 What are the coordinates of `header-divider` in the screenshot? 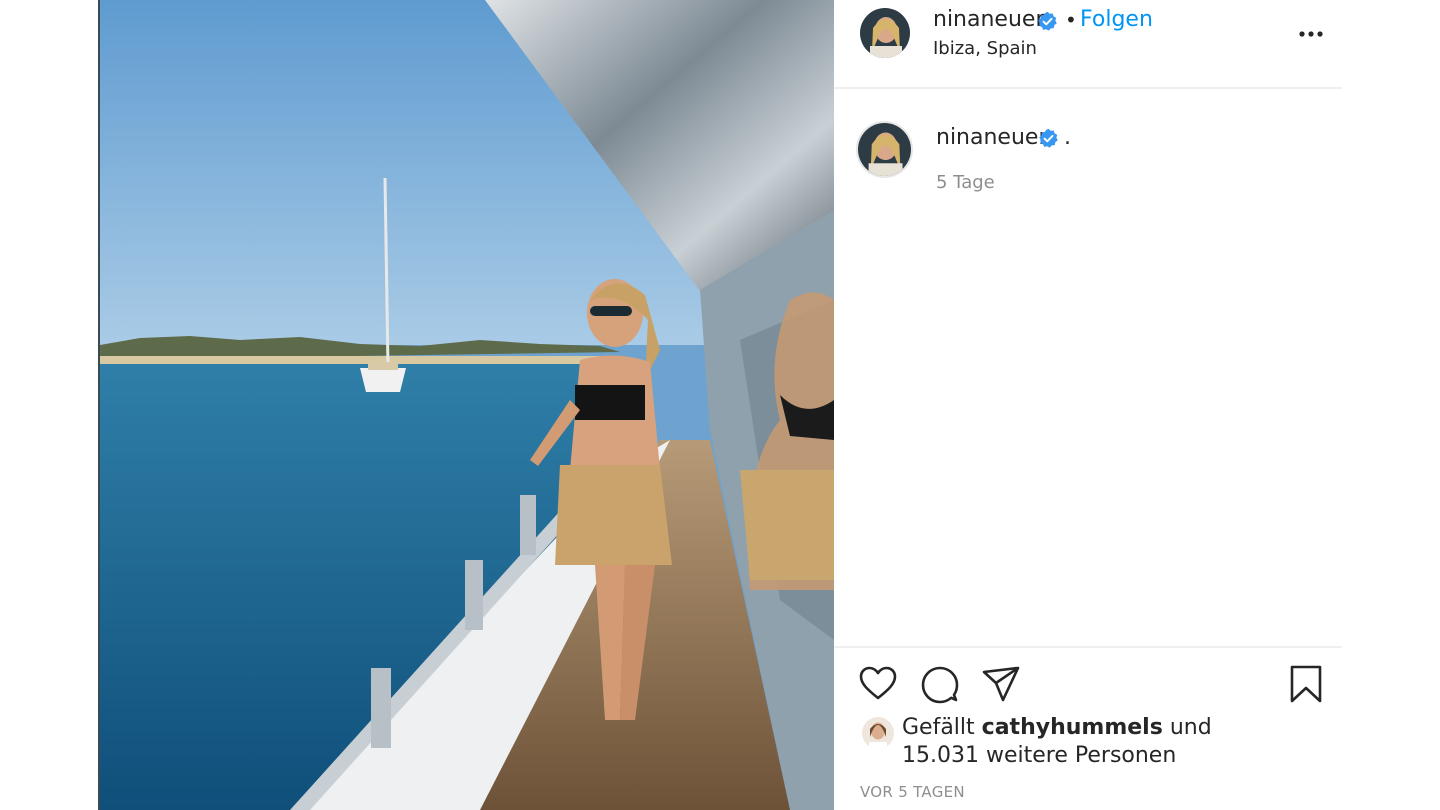 It's located at (1088, 88).